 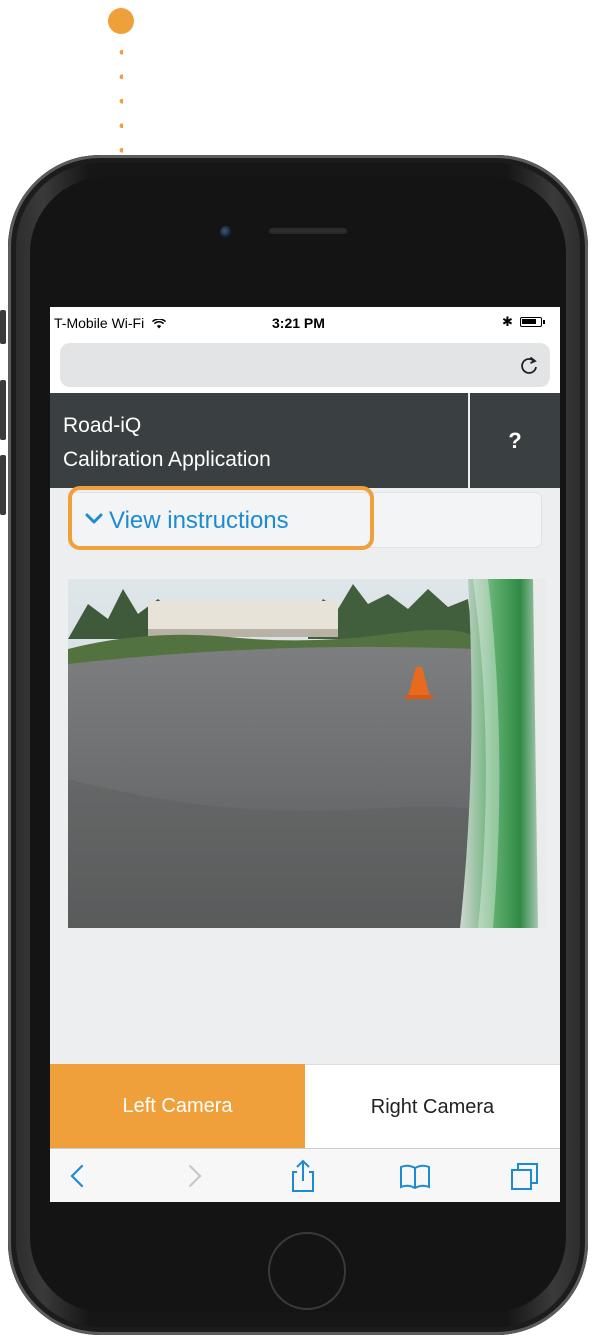 I want to click on status-bar: T-Mobile Wi-Fi 3:21 PM ✱, so click(x=305, y=322).